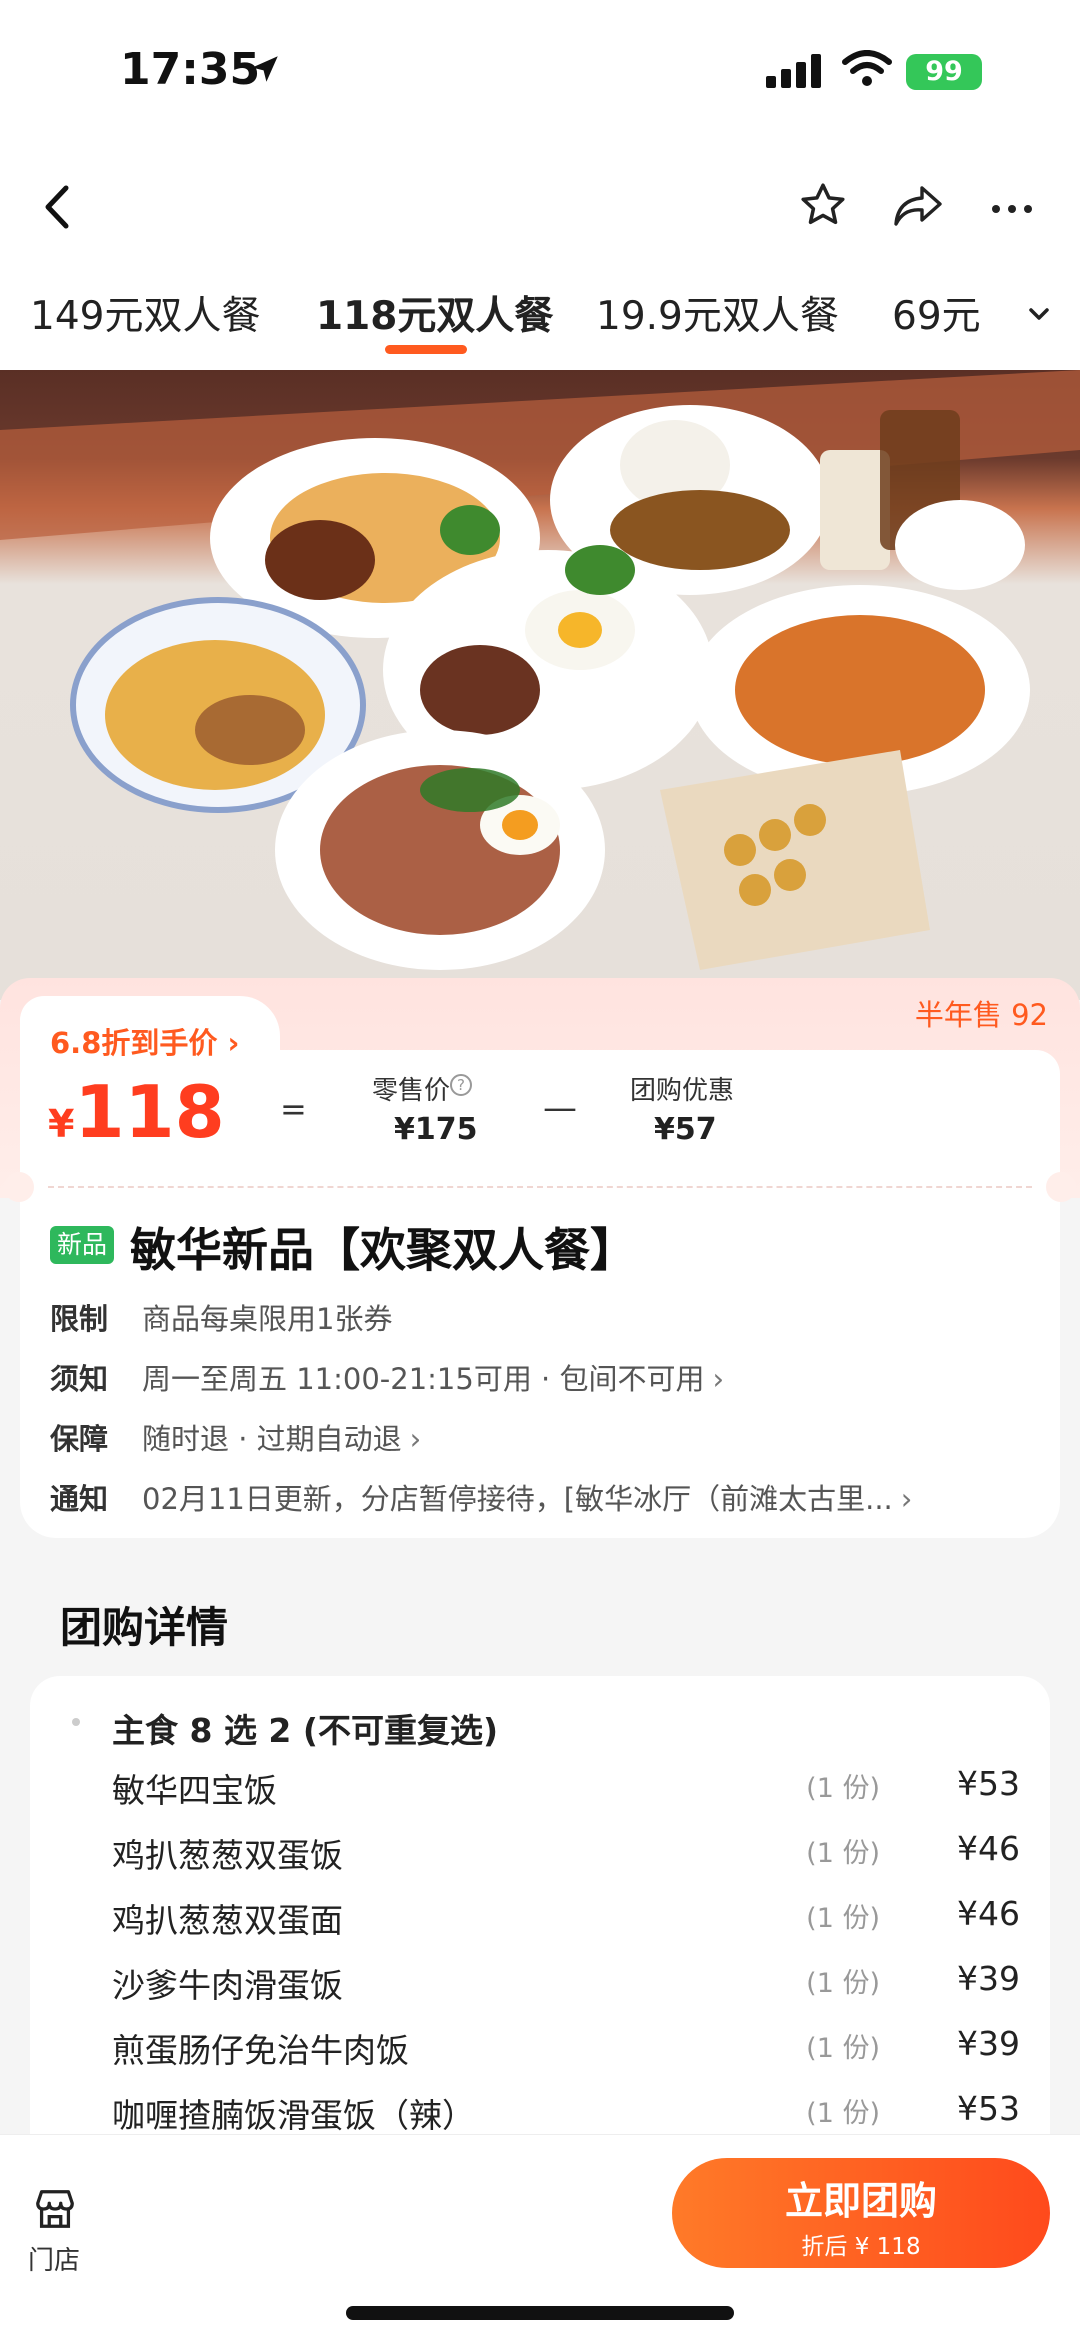  What do you see at coordinates (227, 1920) in the screenshot?
I see `item-name: 鸡扒葱葱双蛋面` at bounding box center [227, 1920].